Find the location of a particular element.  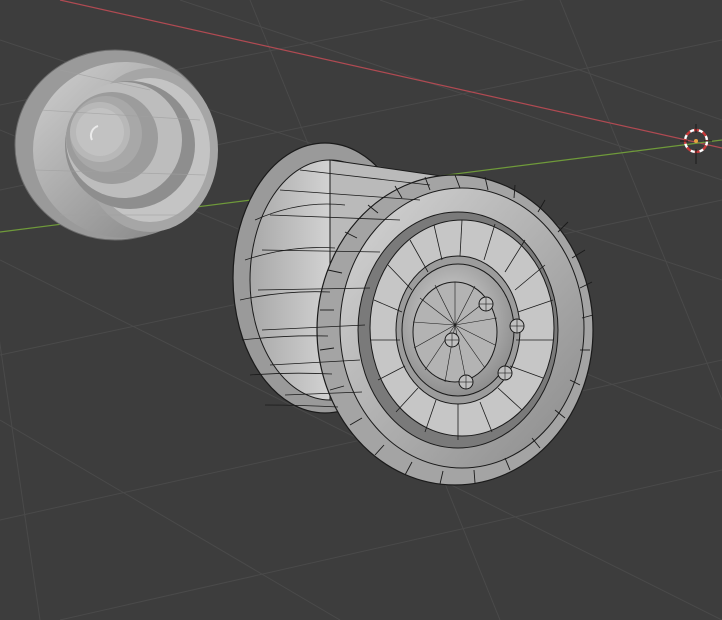

3d-cursor-icon is located at coordinates (696, 144).